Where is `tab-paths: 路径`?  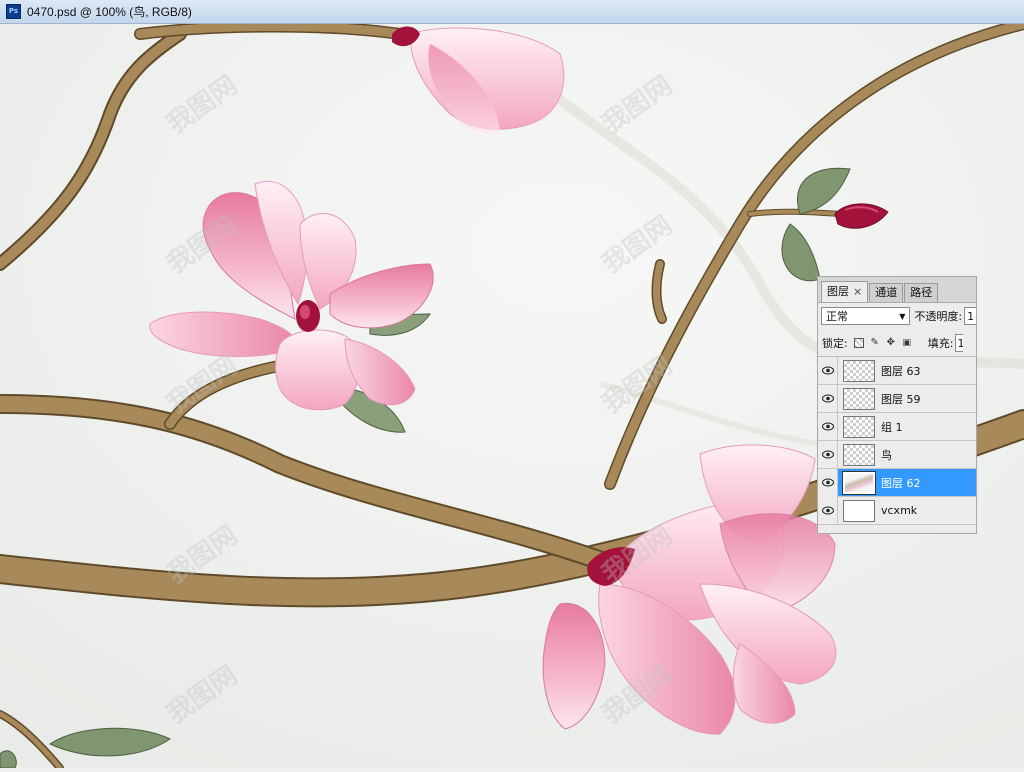
tab-paths: 路径 is located at coordinates (921, 292).